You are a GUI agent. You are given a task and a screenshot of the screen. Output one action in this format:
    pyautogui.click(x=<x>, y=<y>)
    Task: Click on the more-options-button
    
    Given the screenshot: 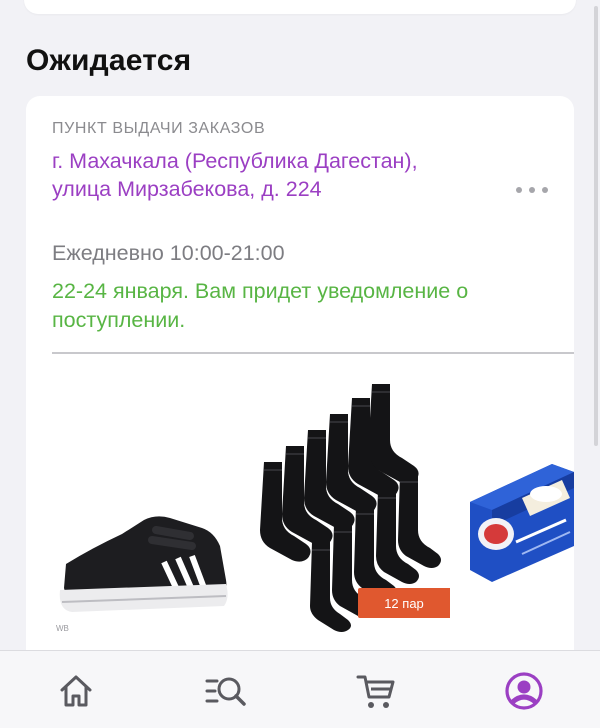 What is the action you would take?
    pyautogui.click(x=532, y=190)
    